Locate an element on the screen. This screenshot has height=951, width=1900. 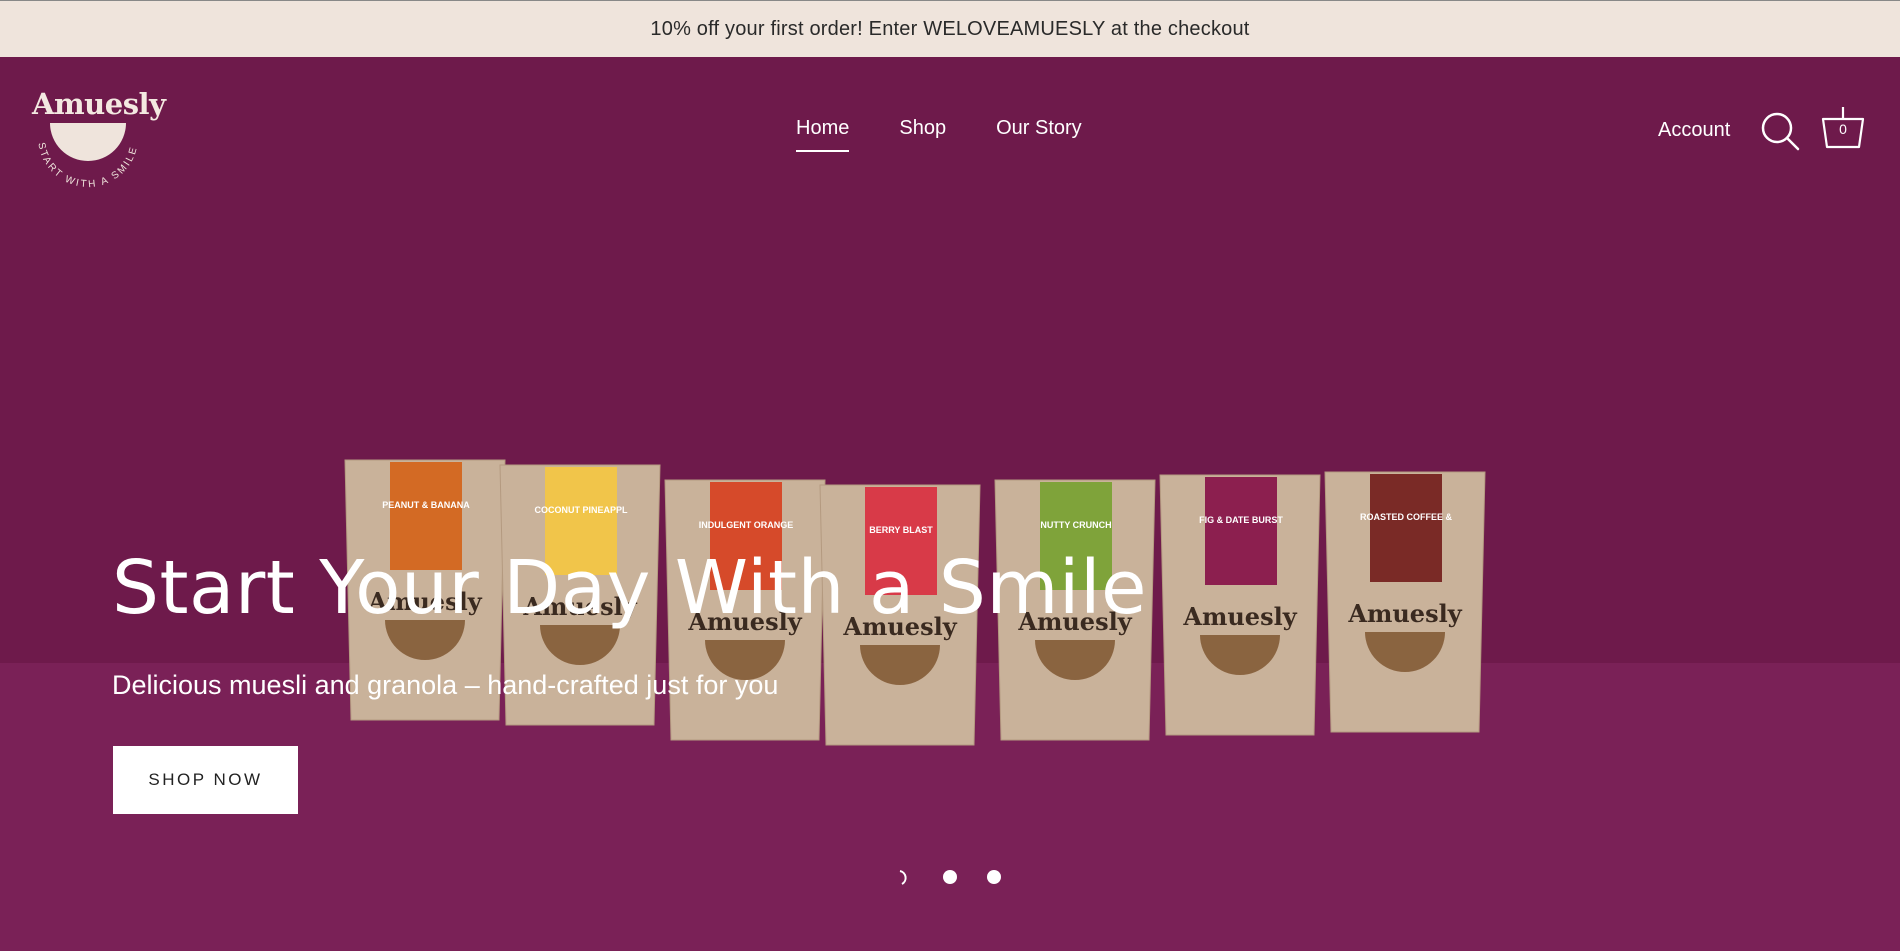
nav-shop: Shop is located at coordinates (922, 134).